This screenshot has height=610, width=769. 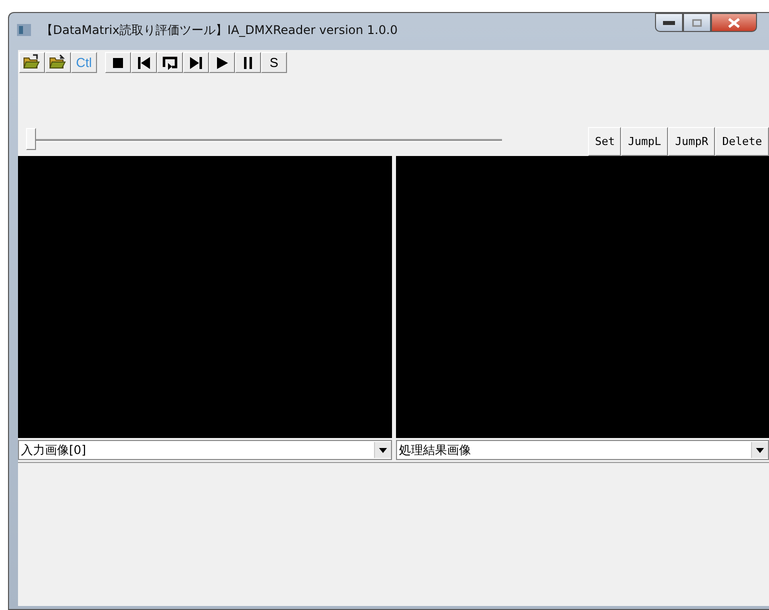 What do you see at coordinates (205, 450) in the screenshot?
I see `image-dropdown: 入力画像[0]` at bounding box center [205, 450].